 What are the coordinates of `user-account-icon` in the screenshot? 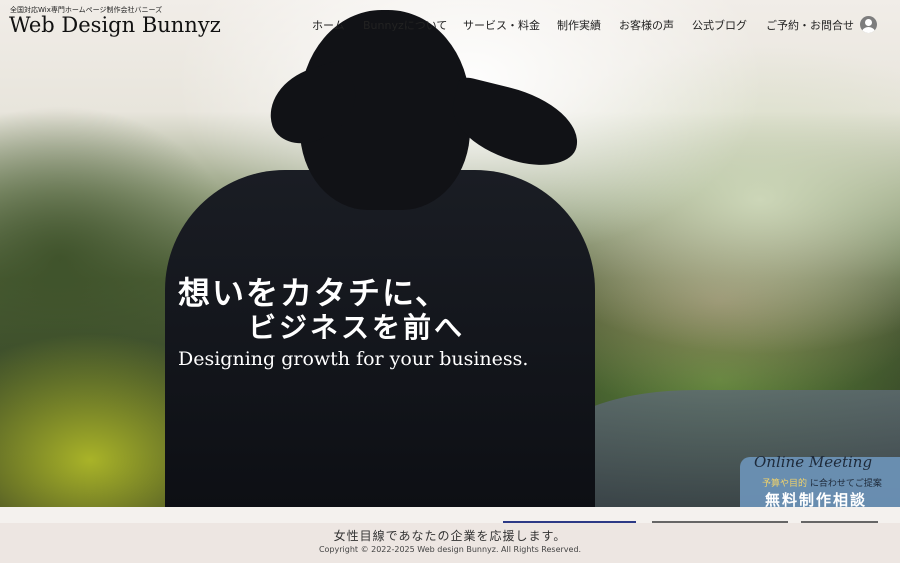 It's located at (868, 24).